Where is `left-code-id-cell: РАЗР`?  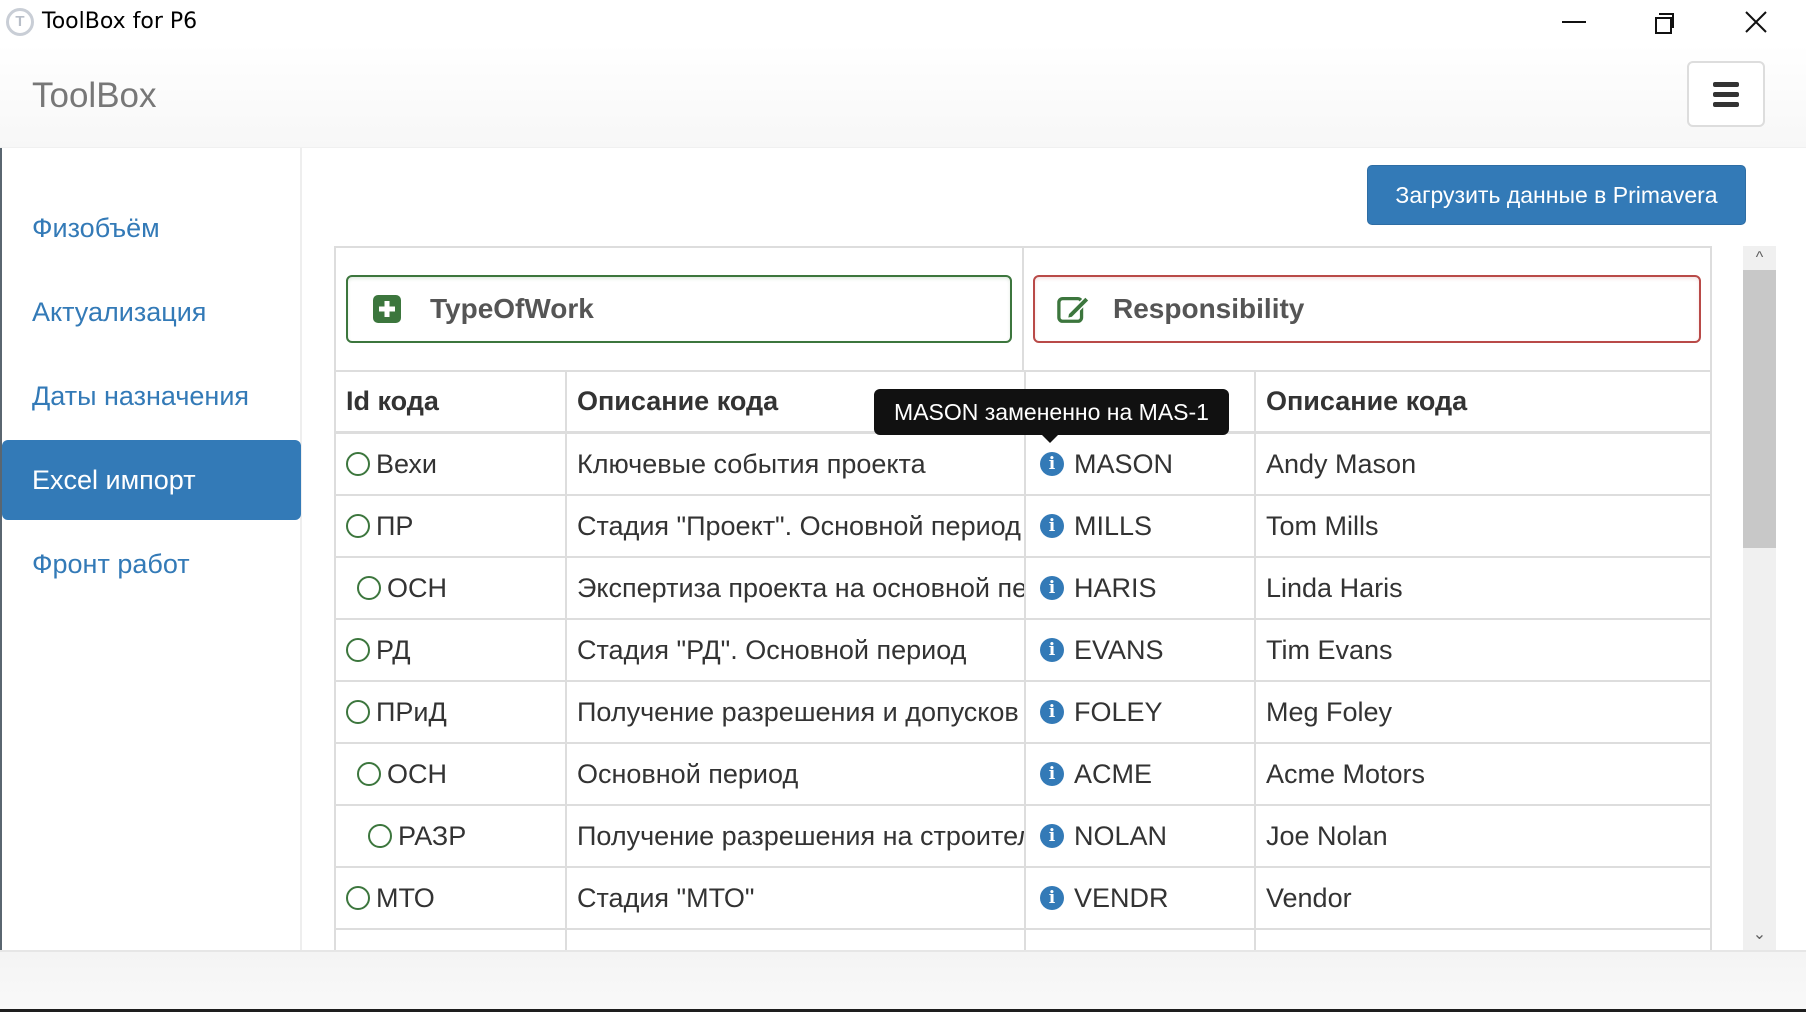 left-code-id-cell: РАЗР is located at coordinates (450, 836).